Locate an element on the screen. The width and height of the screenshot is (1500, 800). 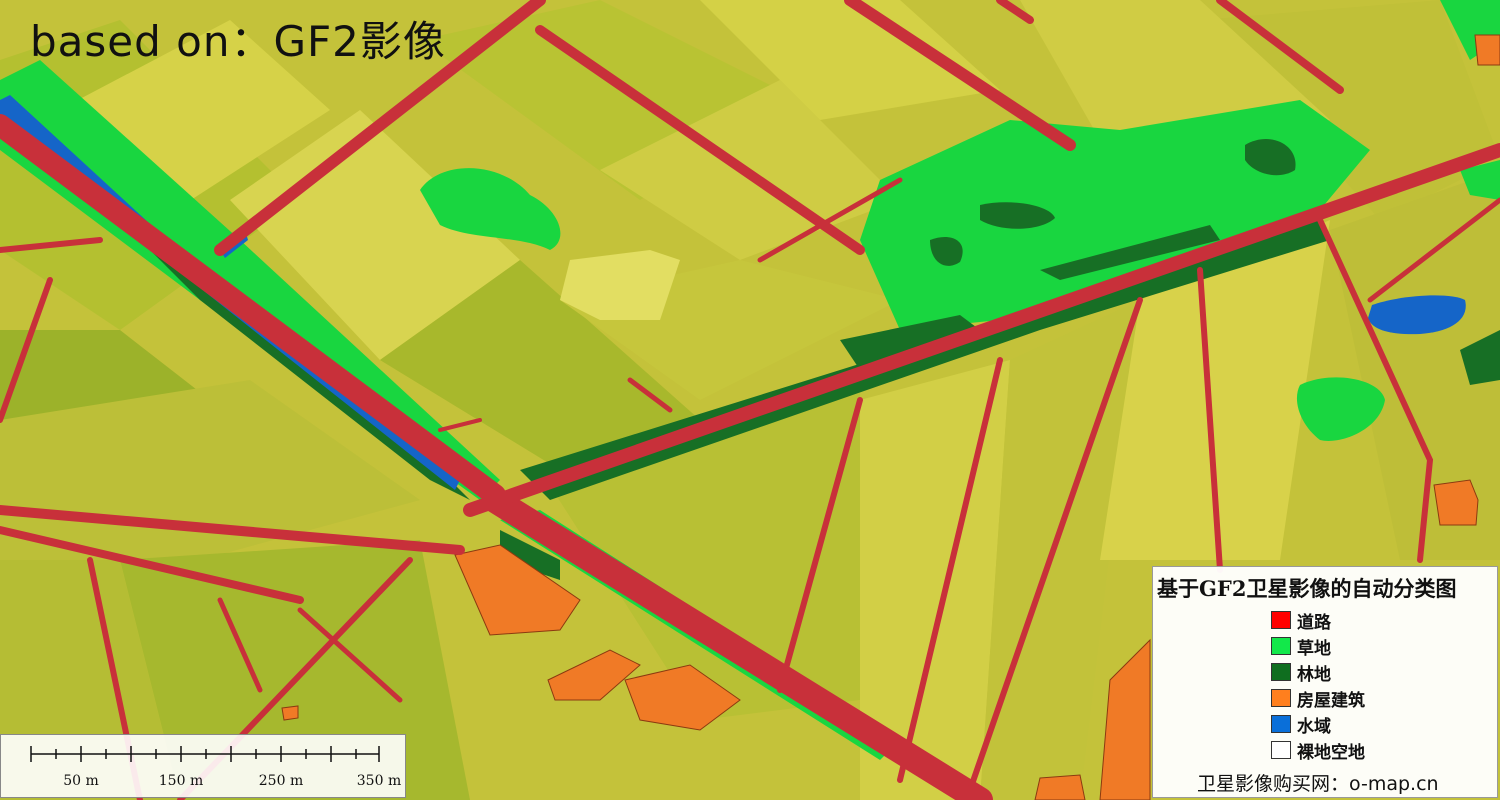
swatch-bare-land is located at coordinates (1281, 750).